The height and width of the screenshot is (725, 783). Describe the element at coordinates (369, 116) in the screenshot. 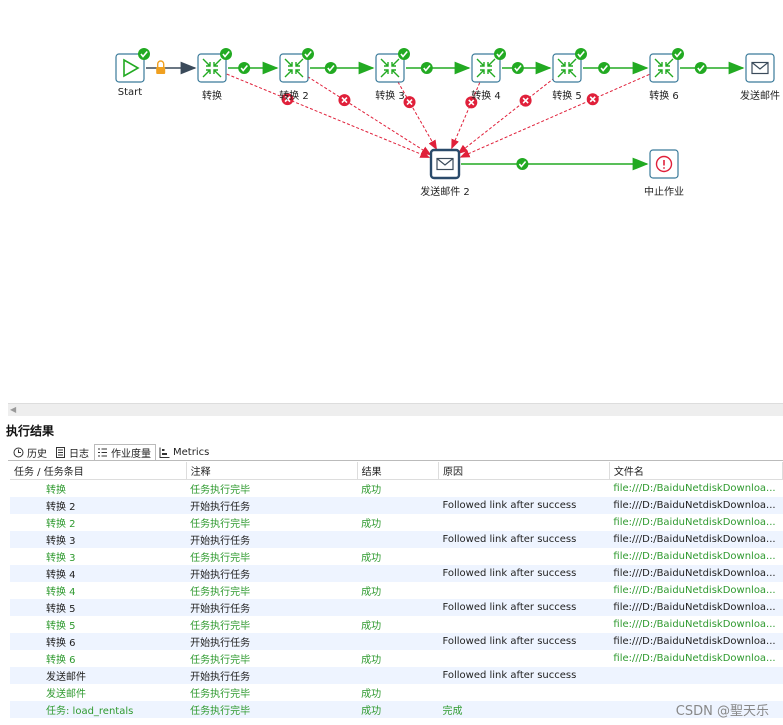

I see `hop-t2-mail2` at that location.